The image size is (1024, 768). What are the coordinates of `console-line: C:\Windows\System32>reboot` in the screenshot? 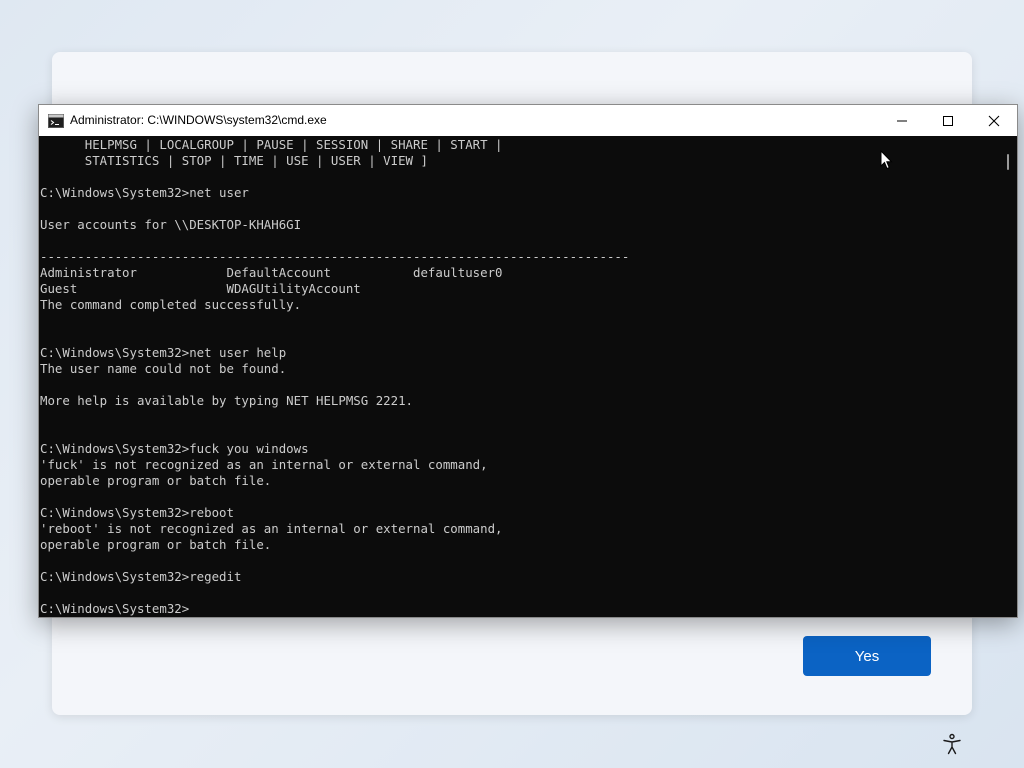 It's located at (137, 512).